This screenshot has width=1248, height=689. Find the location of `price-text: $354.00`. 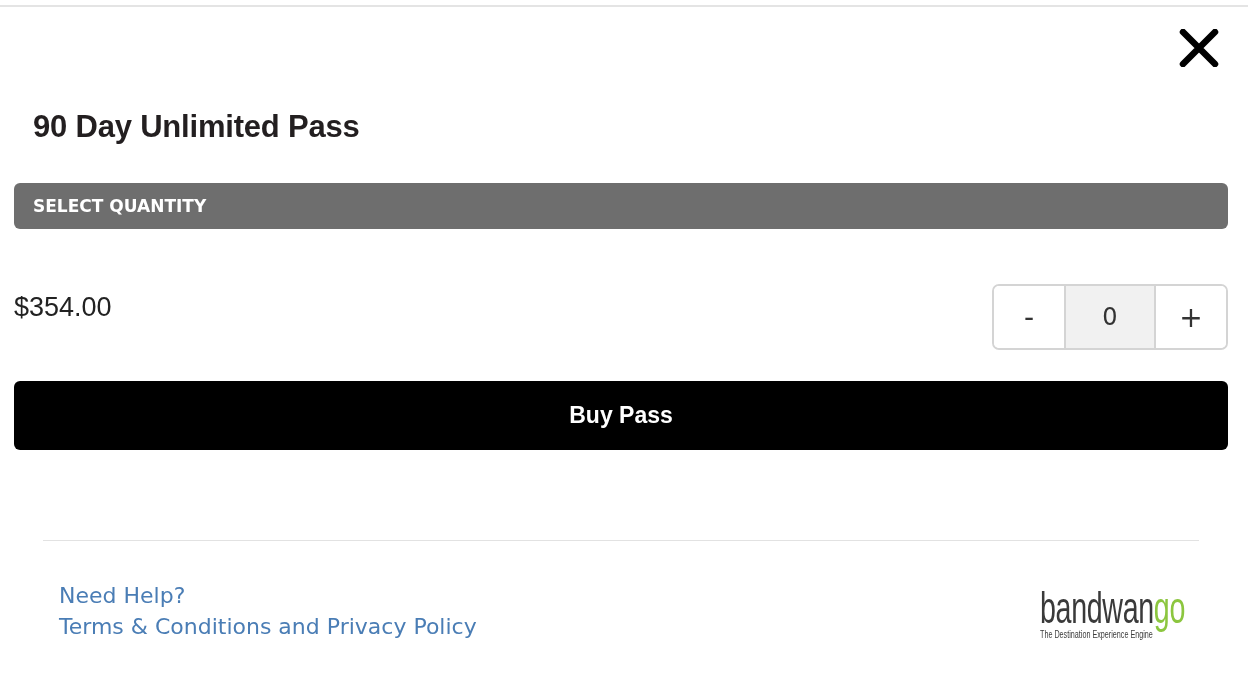

price-text: $354.00 is located at coordinates (63, 307).